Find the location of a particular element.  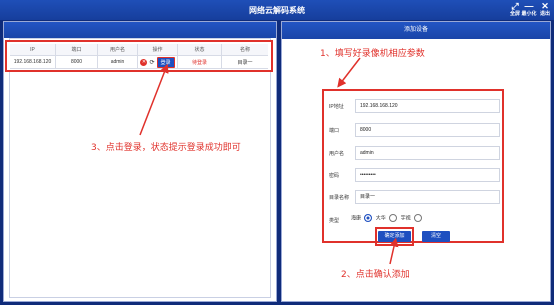

annotation-step3: 3、点击登录，状态提示登录成功即可 is located at coordinates (166, 148).